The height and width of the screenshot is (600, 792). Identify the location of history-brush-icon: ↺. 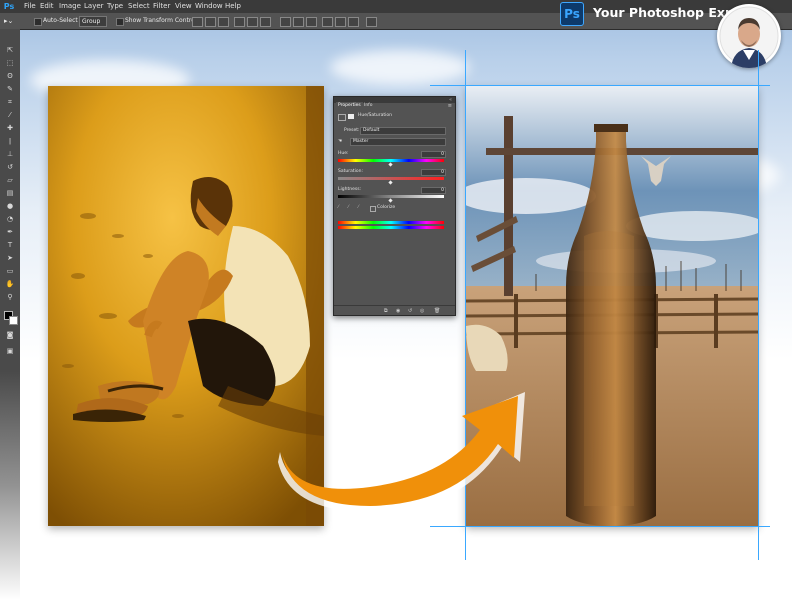
(10, 167).